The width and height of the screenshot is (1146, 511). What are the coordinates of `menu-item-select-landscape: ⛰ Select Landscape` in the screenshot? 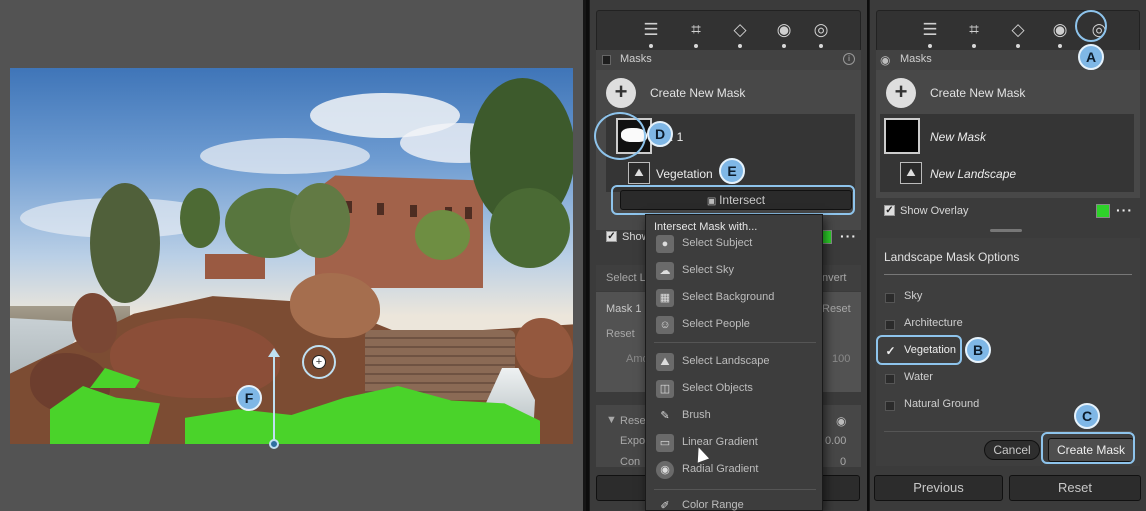 It's located at (736, 363).